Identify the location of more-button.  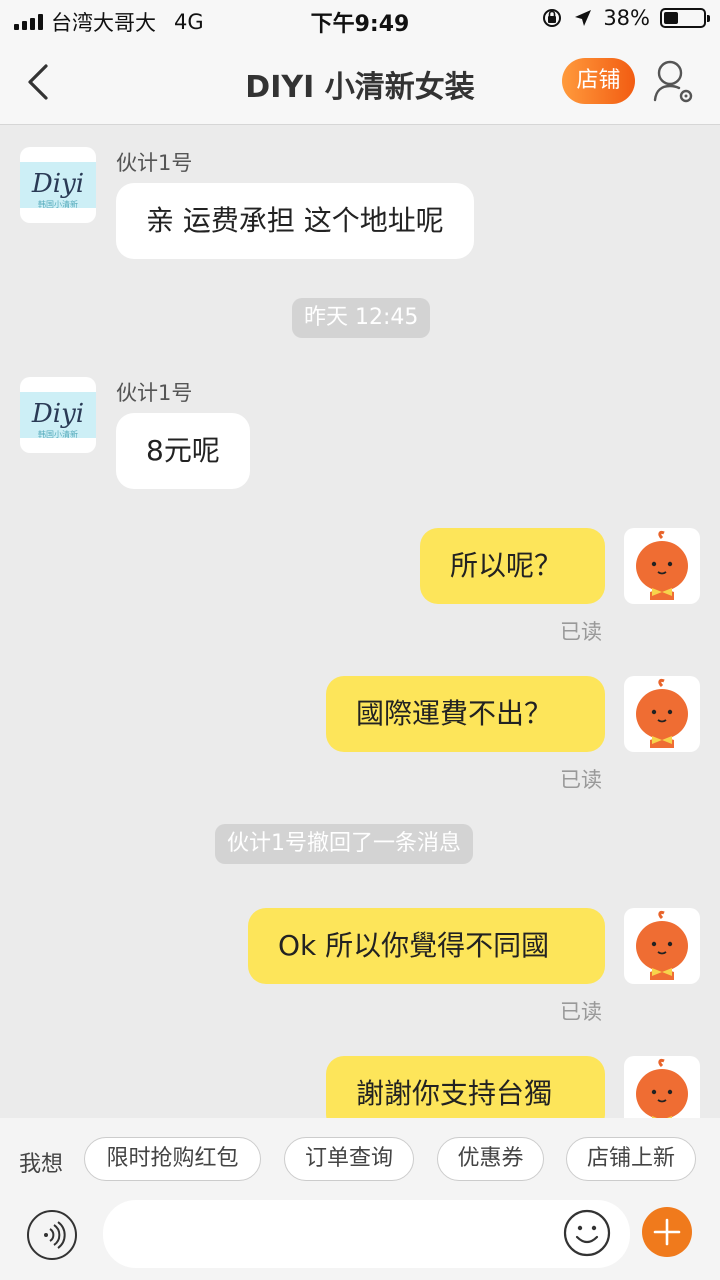
(667, 1232).